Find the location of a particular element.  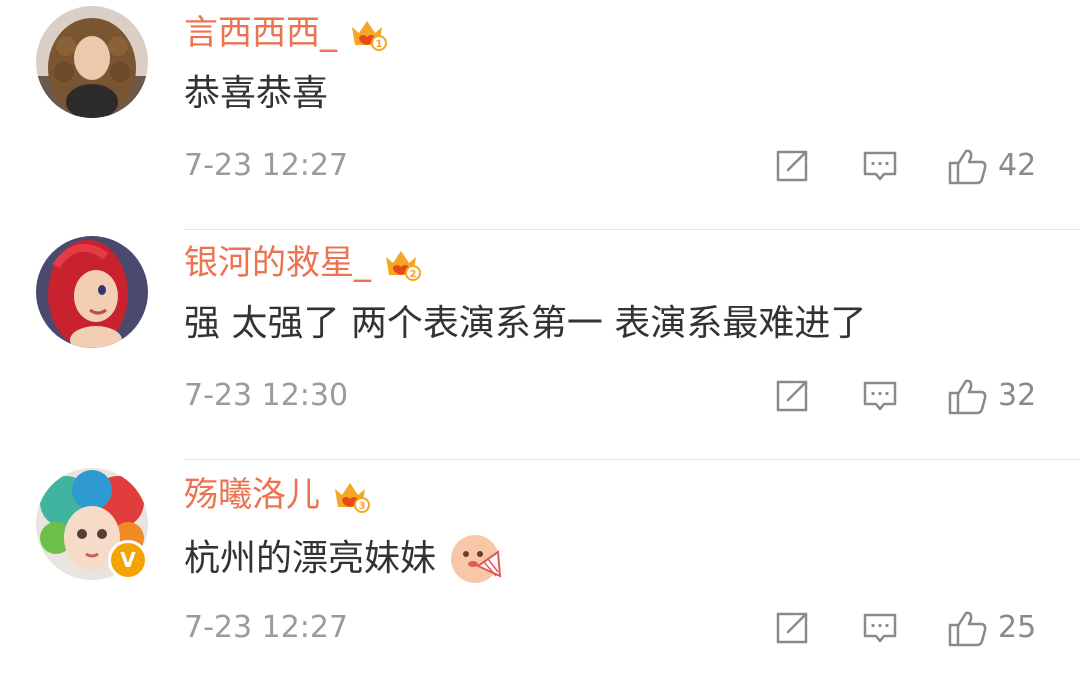

comment-text: 恭喜恭喜 is located at coordinates (256, 94).